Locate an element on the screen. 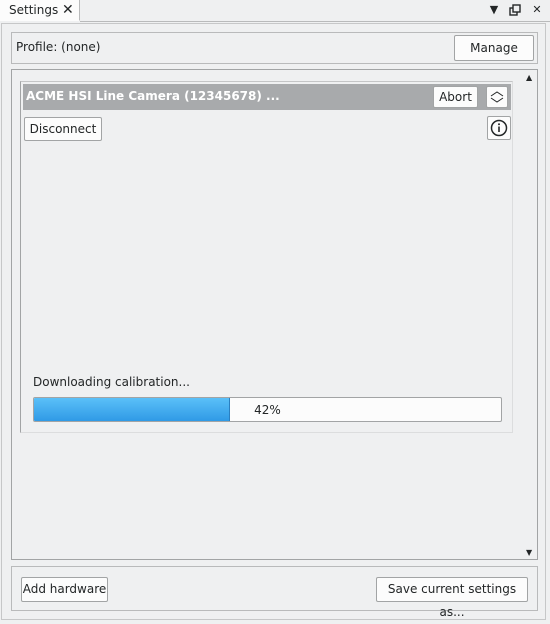 The height and width of the screenshot is (624, 550). info-button is located at coordinates (499, 128).